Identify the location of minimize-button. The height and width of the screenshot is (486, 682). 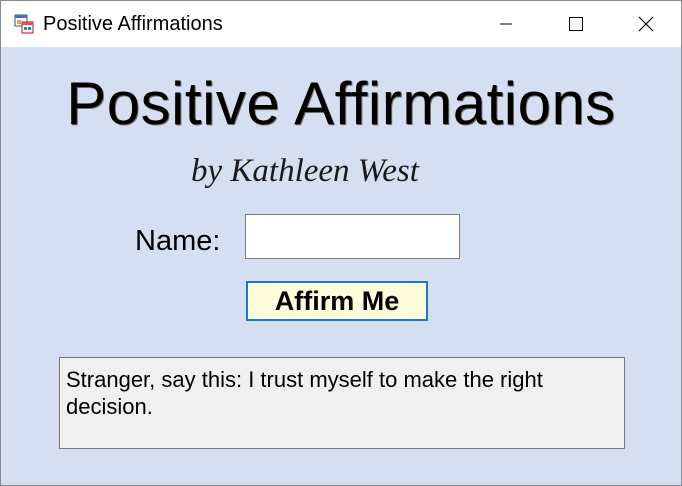
(506, 24).